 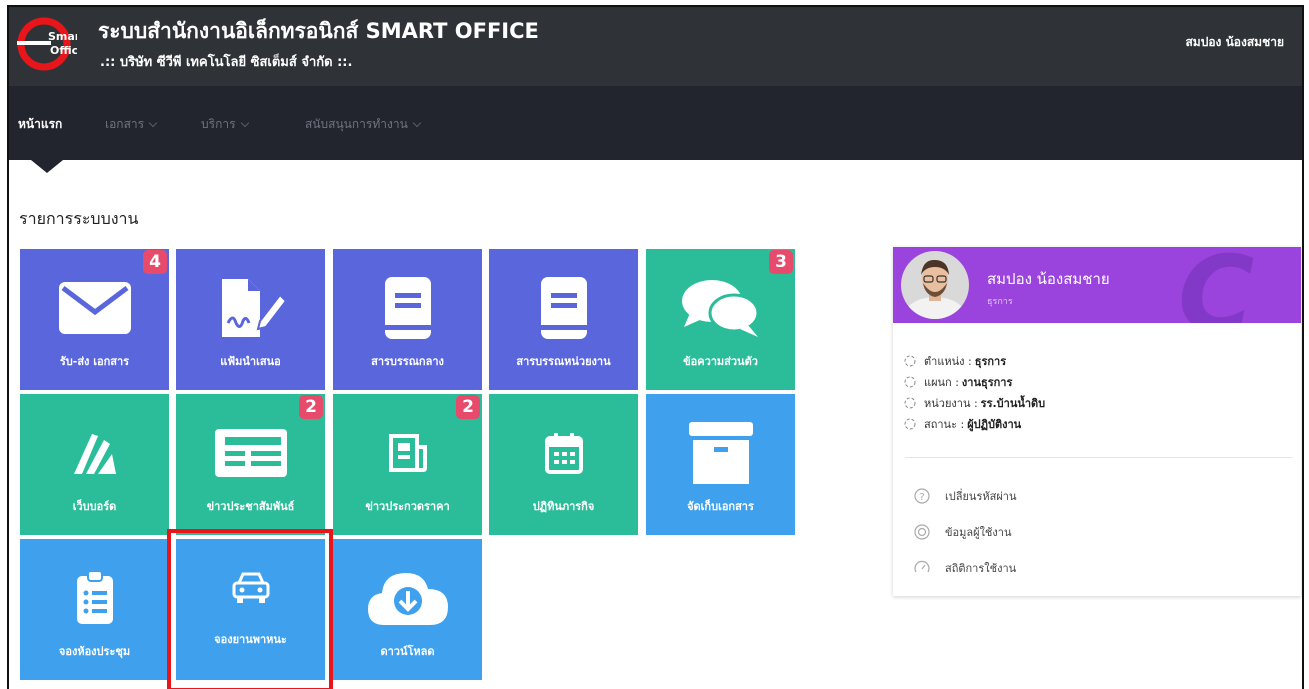 What do you see at coordinates (974, 403) in the screenshot?
I see `info-unit: หน่วยงาน : รร.บ้านน้ำดิบ` at bounding box center [974, 403].